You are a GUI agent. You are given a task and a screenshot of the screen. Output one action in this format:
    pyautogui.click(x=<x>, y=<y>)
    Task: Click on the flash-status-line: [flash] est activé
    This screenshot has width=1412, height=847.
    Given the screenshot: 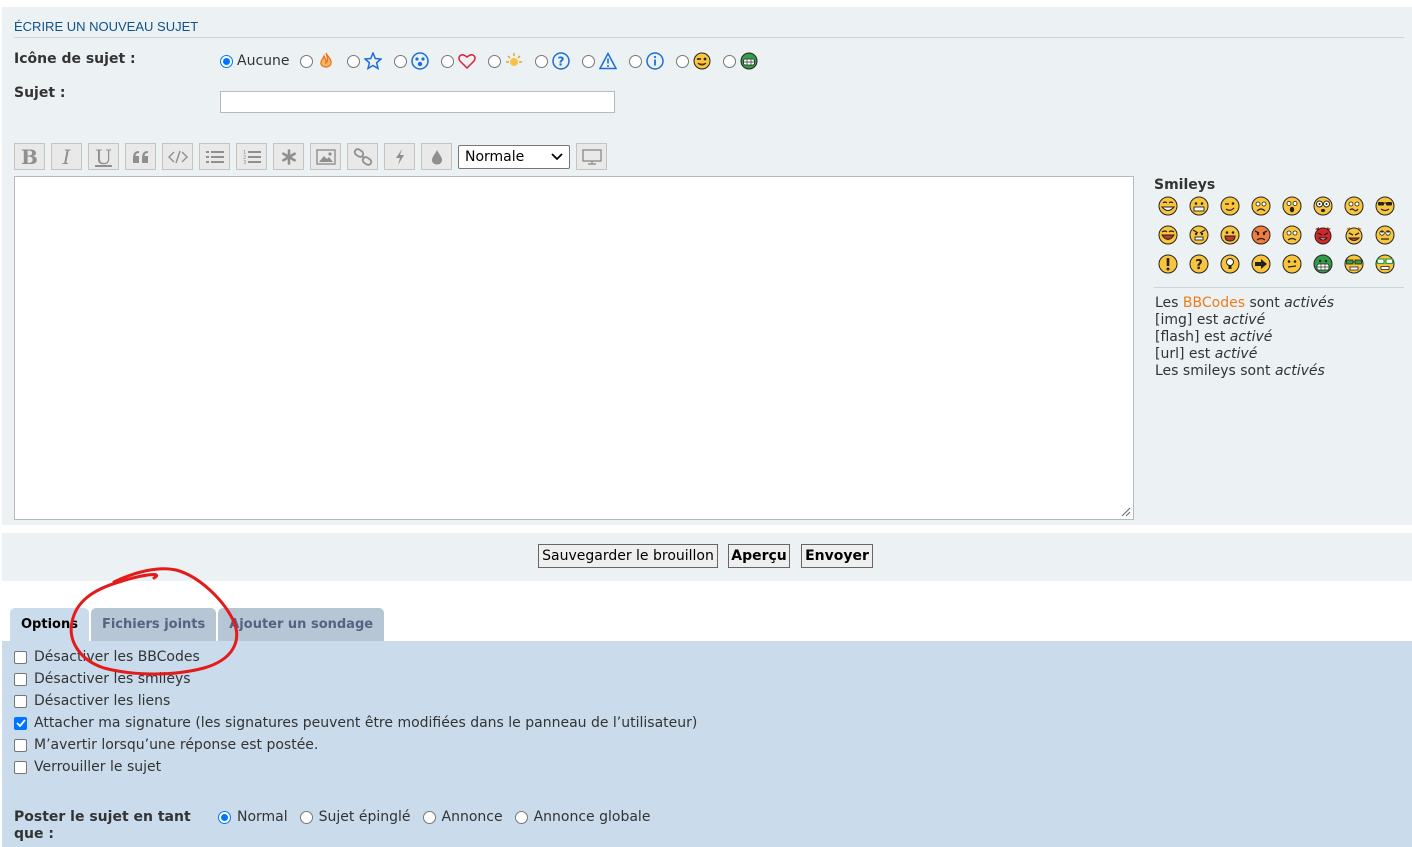 What is the action you would take?
    pyautogui.click(x=1214, y=337)
    